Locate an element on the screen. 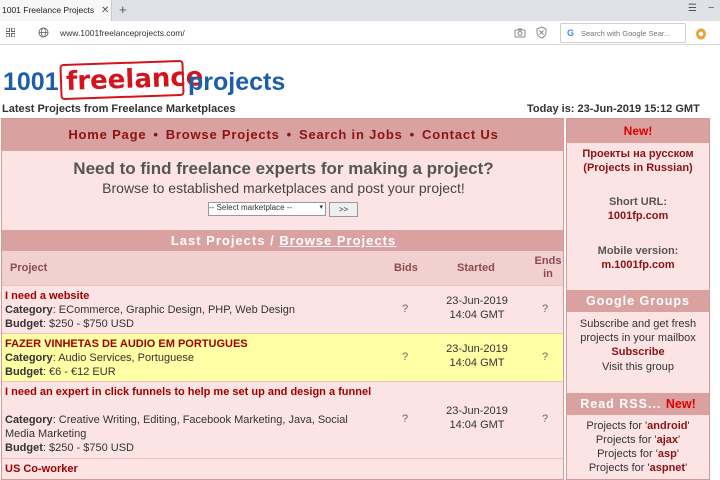 The width and height of the screenshot is (720, 480). browse-projects-link: Browse Projects is located at coordinates (337, 240).